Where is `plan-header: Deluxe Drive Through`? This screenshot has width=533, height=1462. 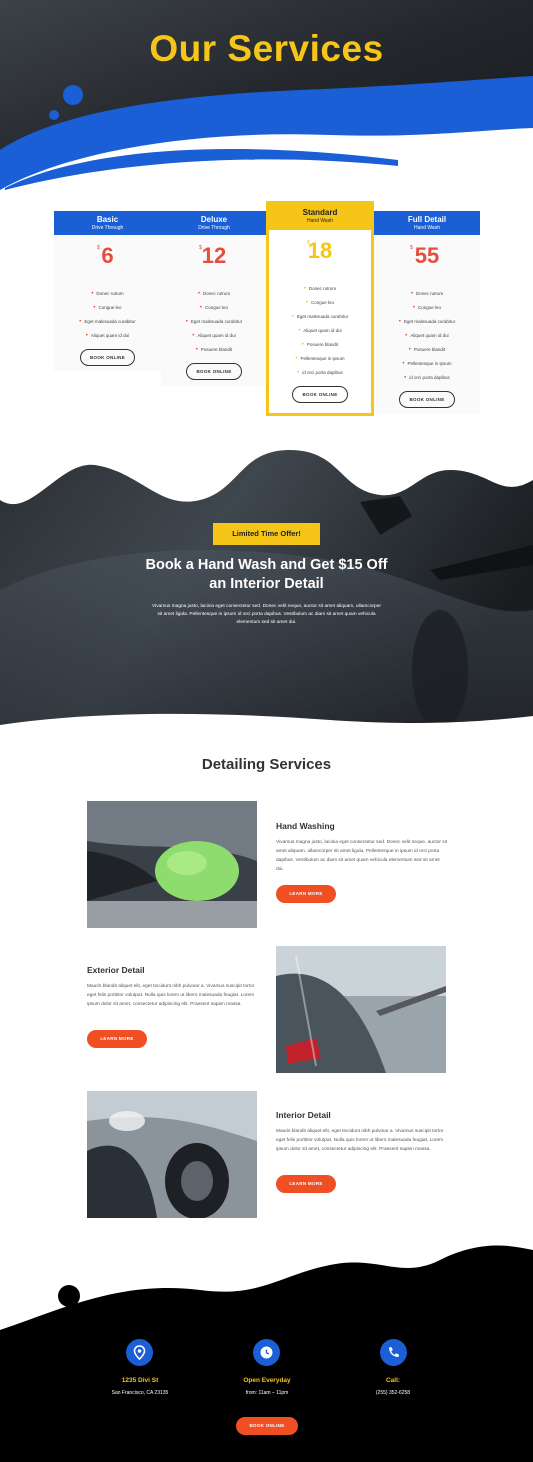
plan-header: Deluxe Drive Through is located at coordinates (214, 223).